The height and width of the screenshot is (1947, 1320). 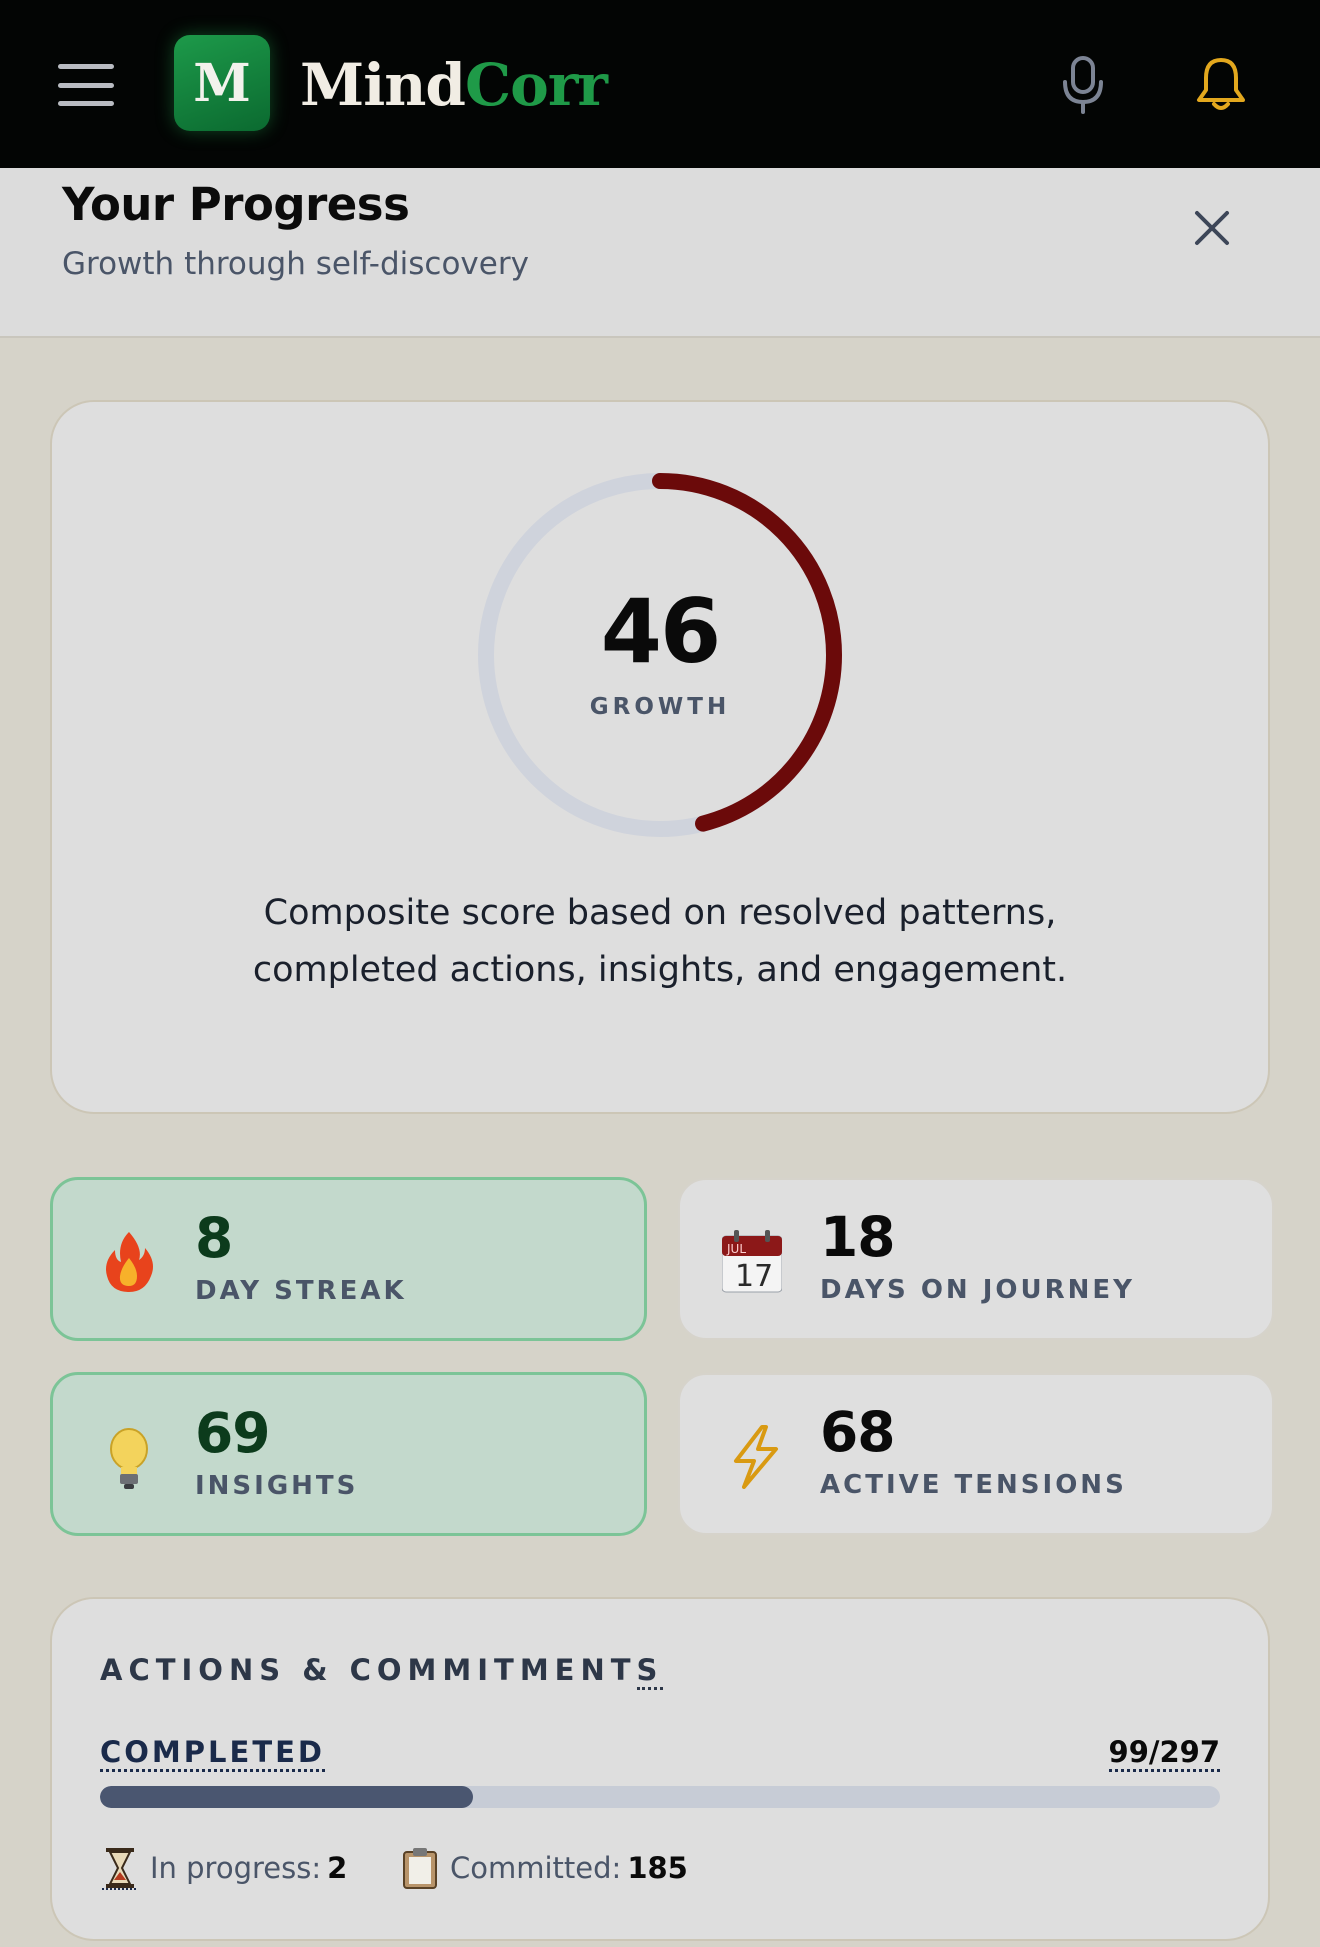 What do you see at coordinates (976, 1454) in the screenshot?
I see `stat-card-active-tensions: 68 ACTIVE TENSIONS` at bounding box center [976, 1454].